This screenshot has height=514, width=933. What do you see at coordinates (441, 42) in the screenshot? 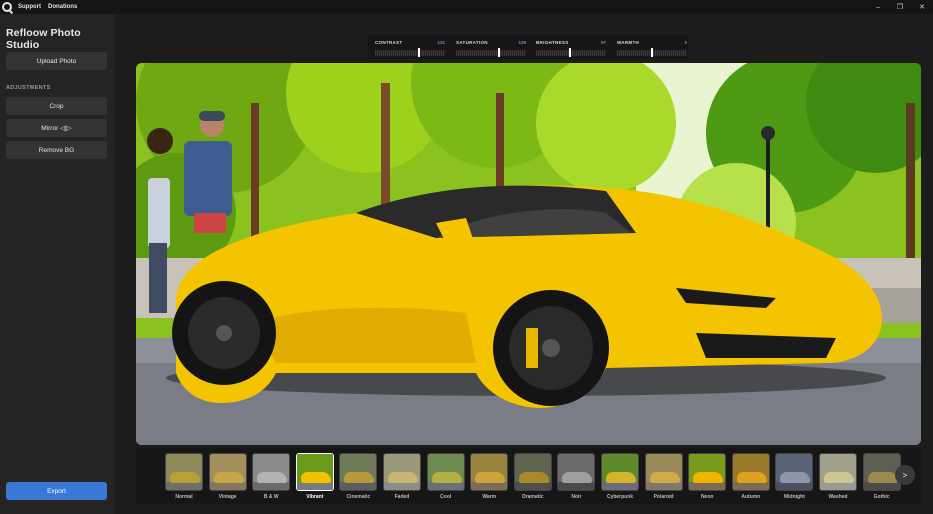
I see `contrast-value: 131` at bounding box center [441, 42].